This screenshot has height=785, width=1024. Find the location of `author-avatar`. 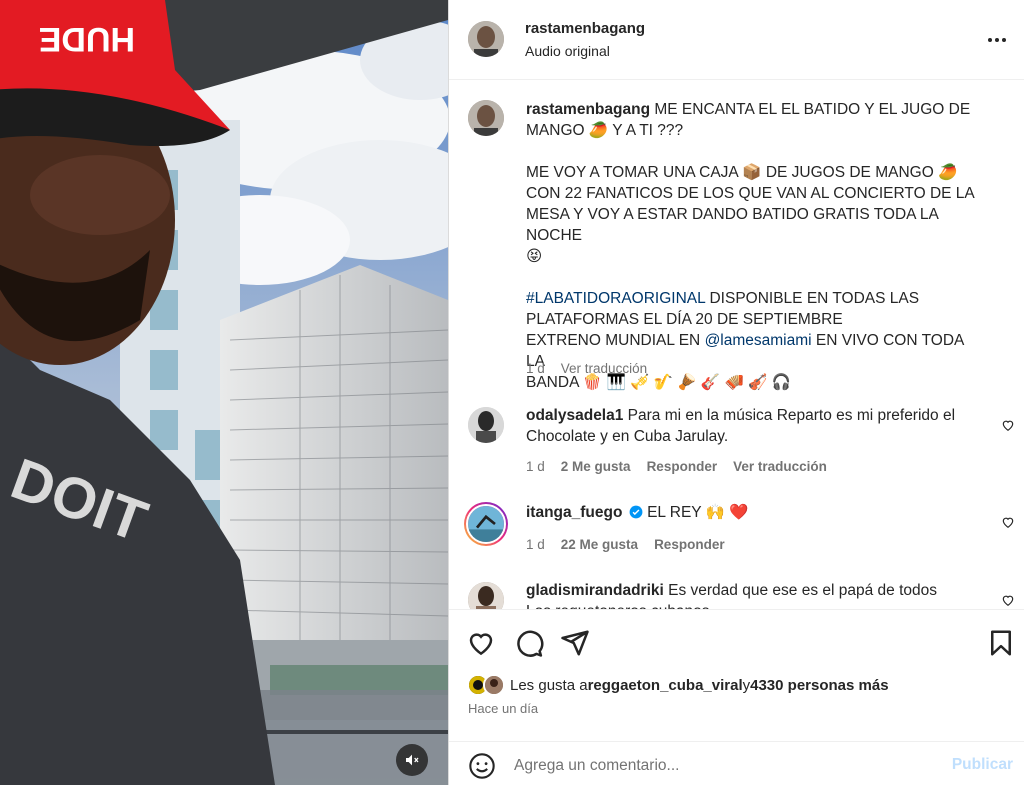

author-avatar is located at coordinates (486, 39).